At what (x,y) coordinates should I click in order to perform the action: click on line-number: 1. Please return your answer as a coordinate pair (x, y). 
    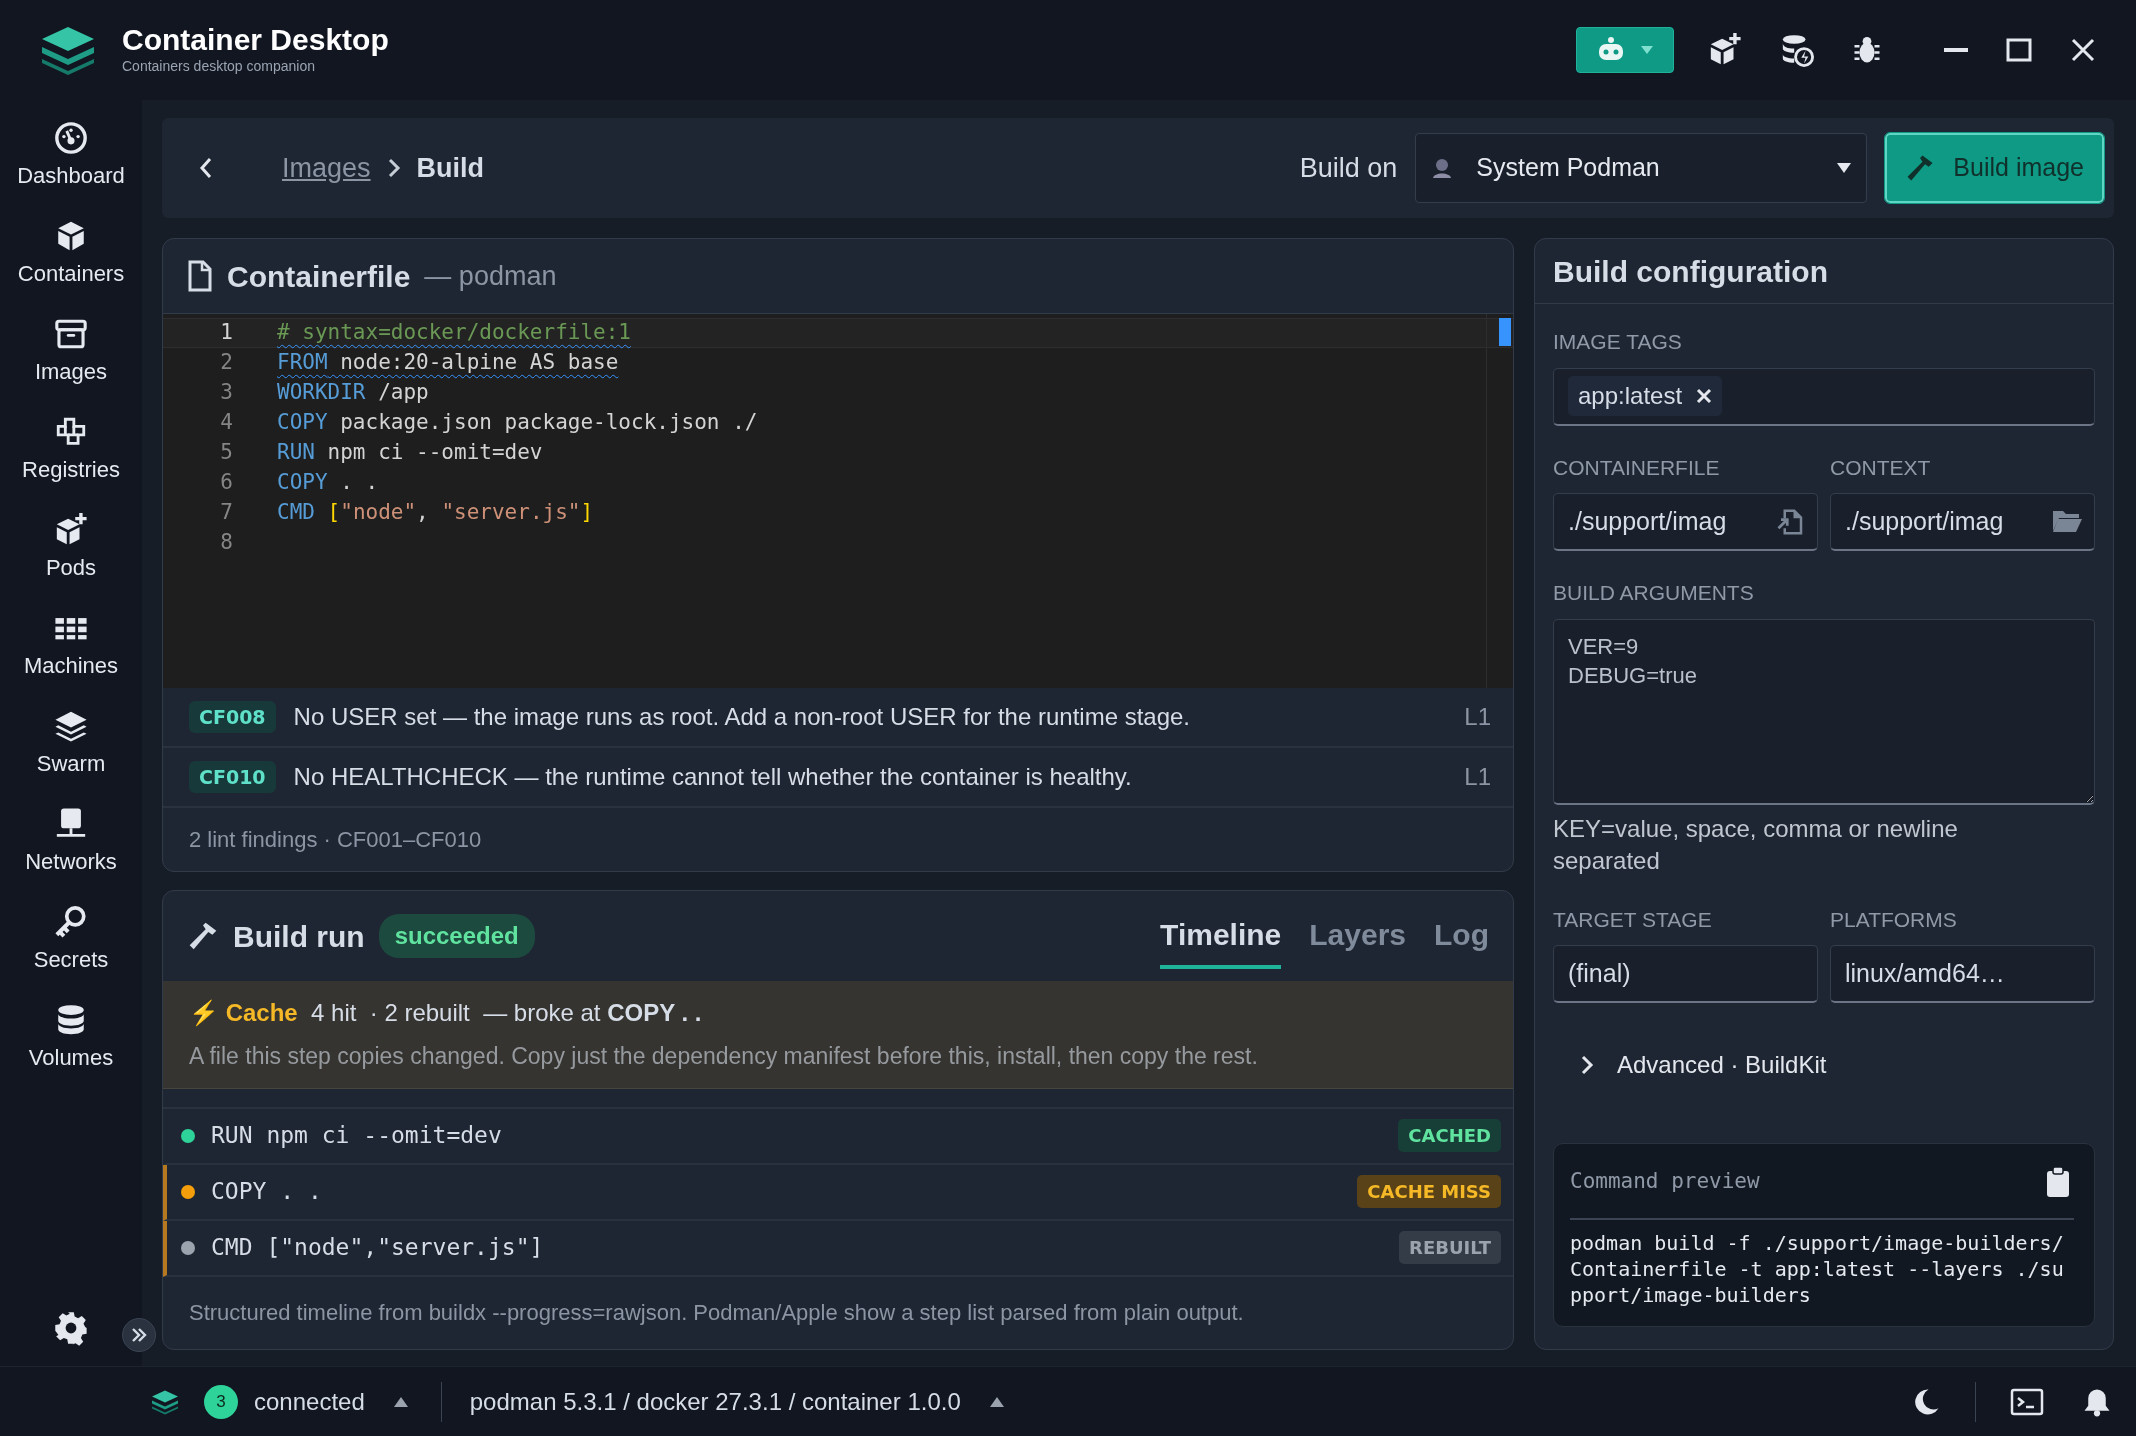
    Looking at the image, I should click on (226, 333).